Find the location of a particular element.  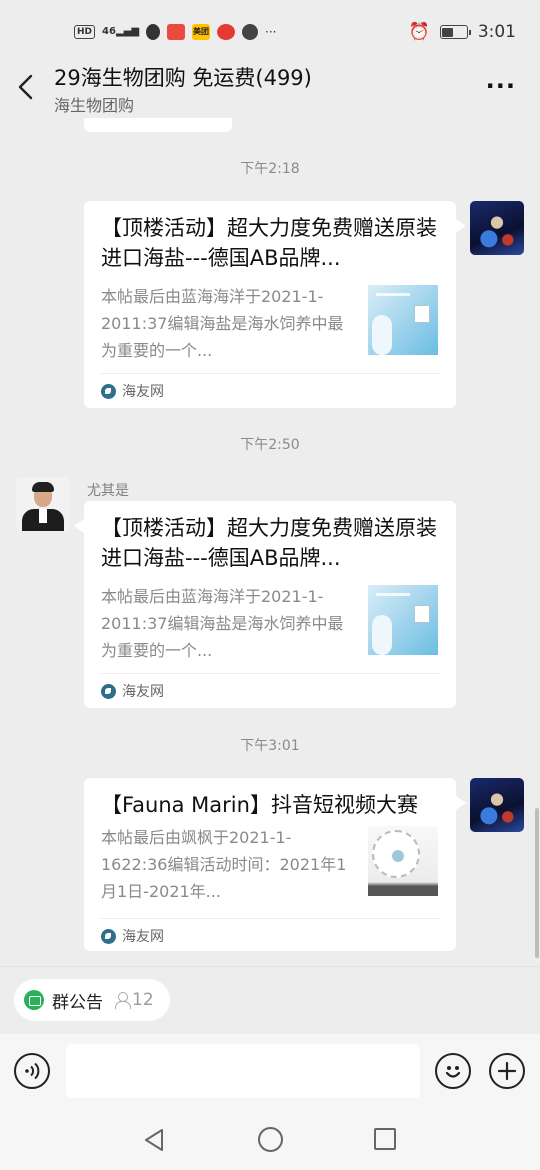

back-button is located at coordinates (27, 87).